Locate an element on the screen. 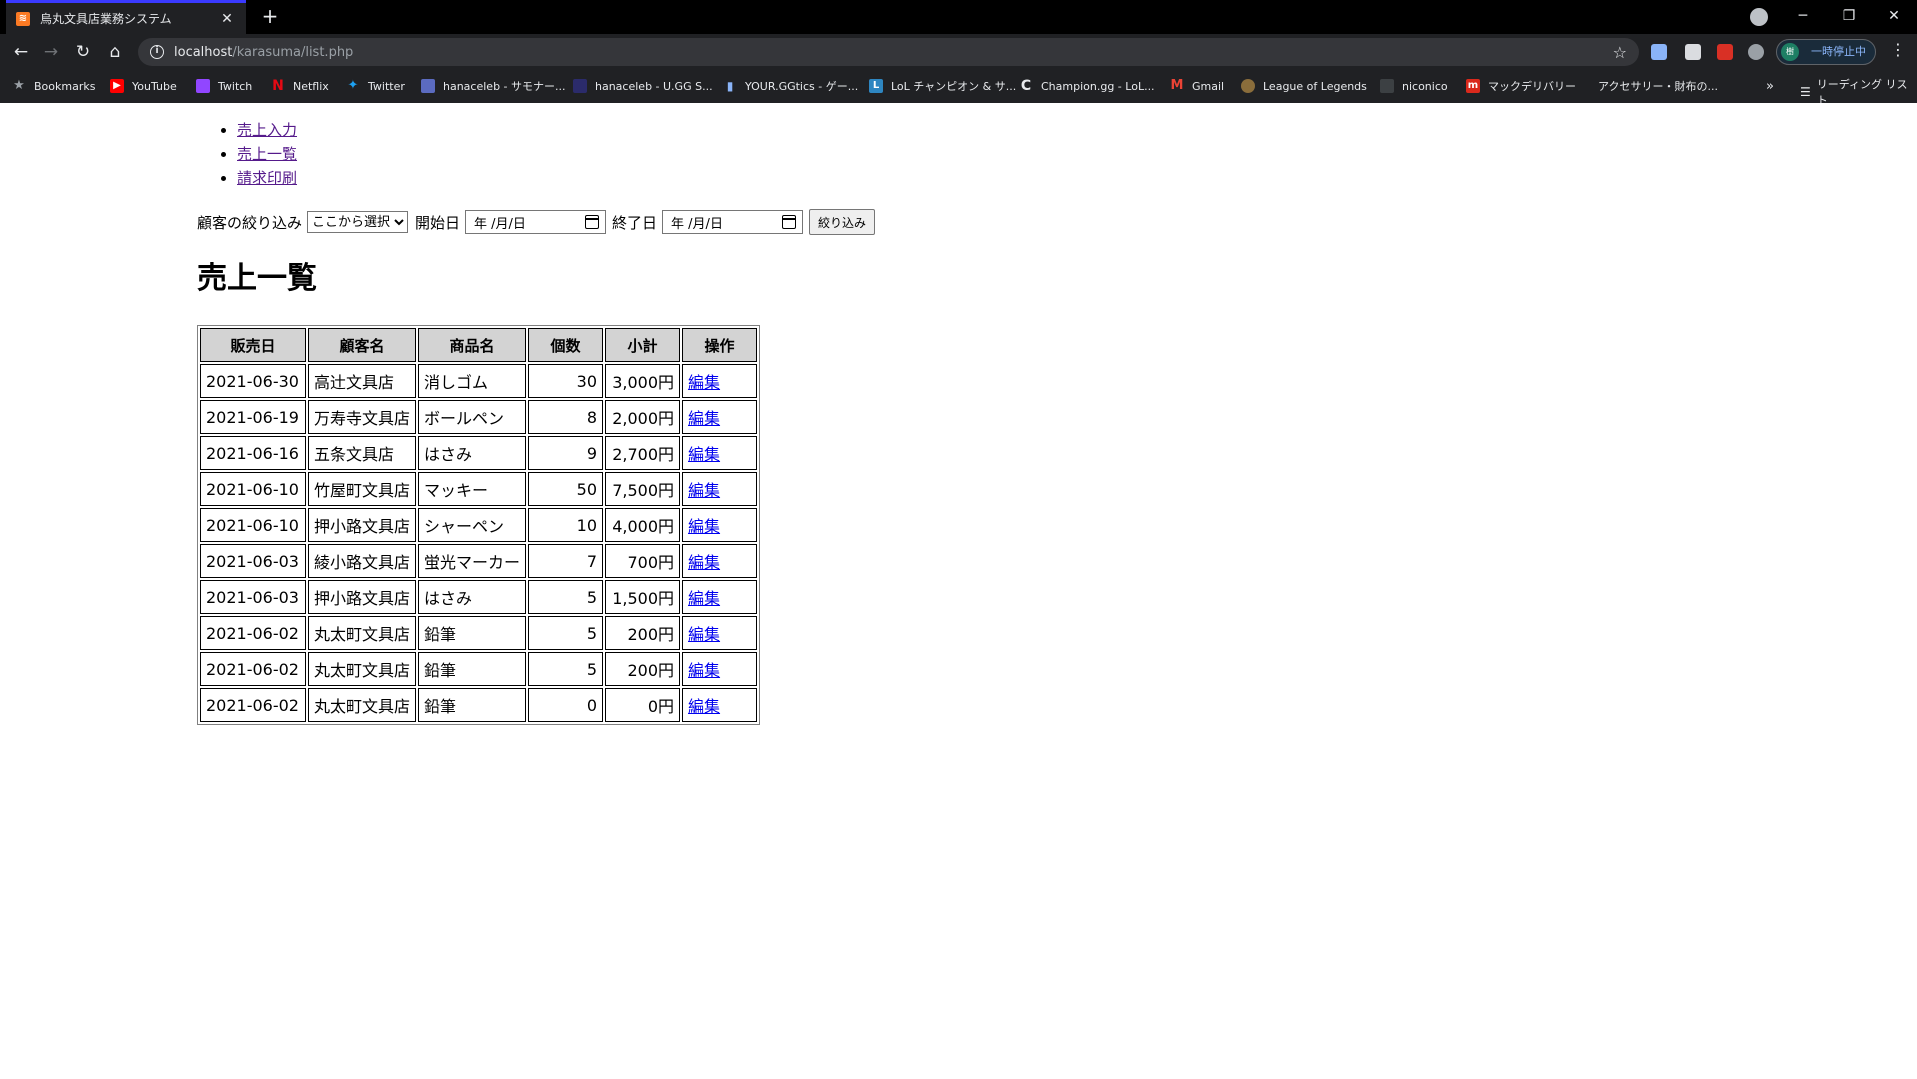  star-icon: ★ is located at coordinates (19, 85).